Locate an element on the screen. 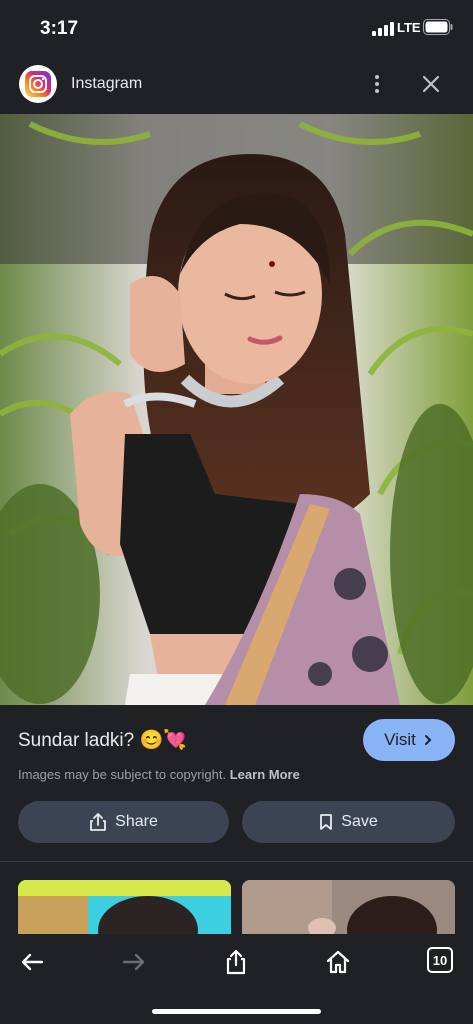 Image resolution: width=473 pixels, height=1024 pixels. source-name: Instagram is located at coordinates (106, 84).